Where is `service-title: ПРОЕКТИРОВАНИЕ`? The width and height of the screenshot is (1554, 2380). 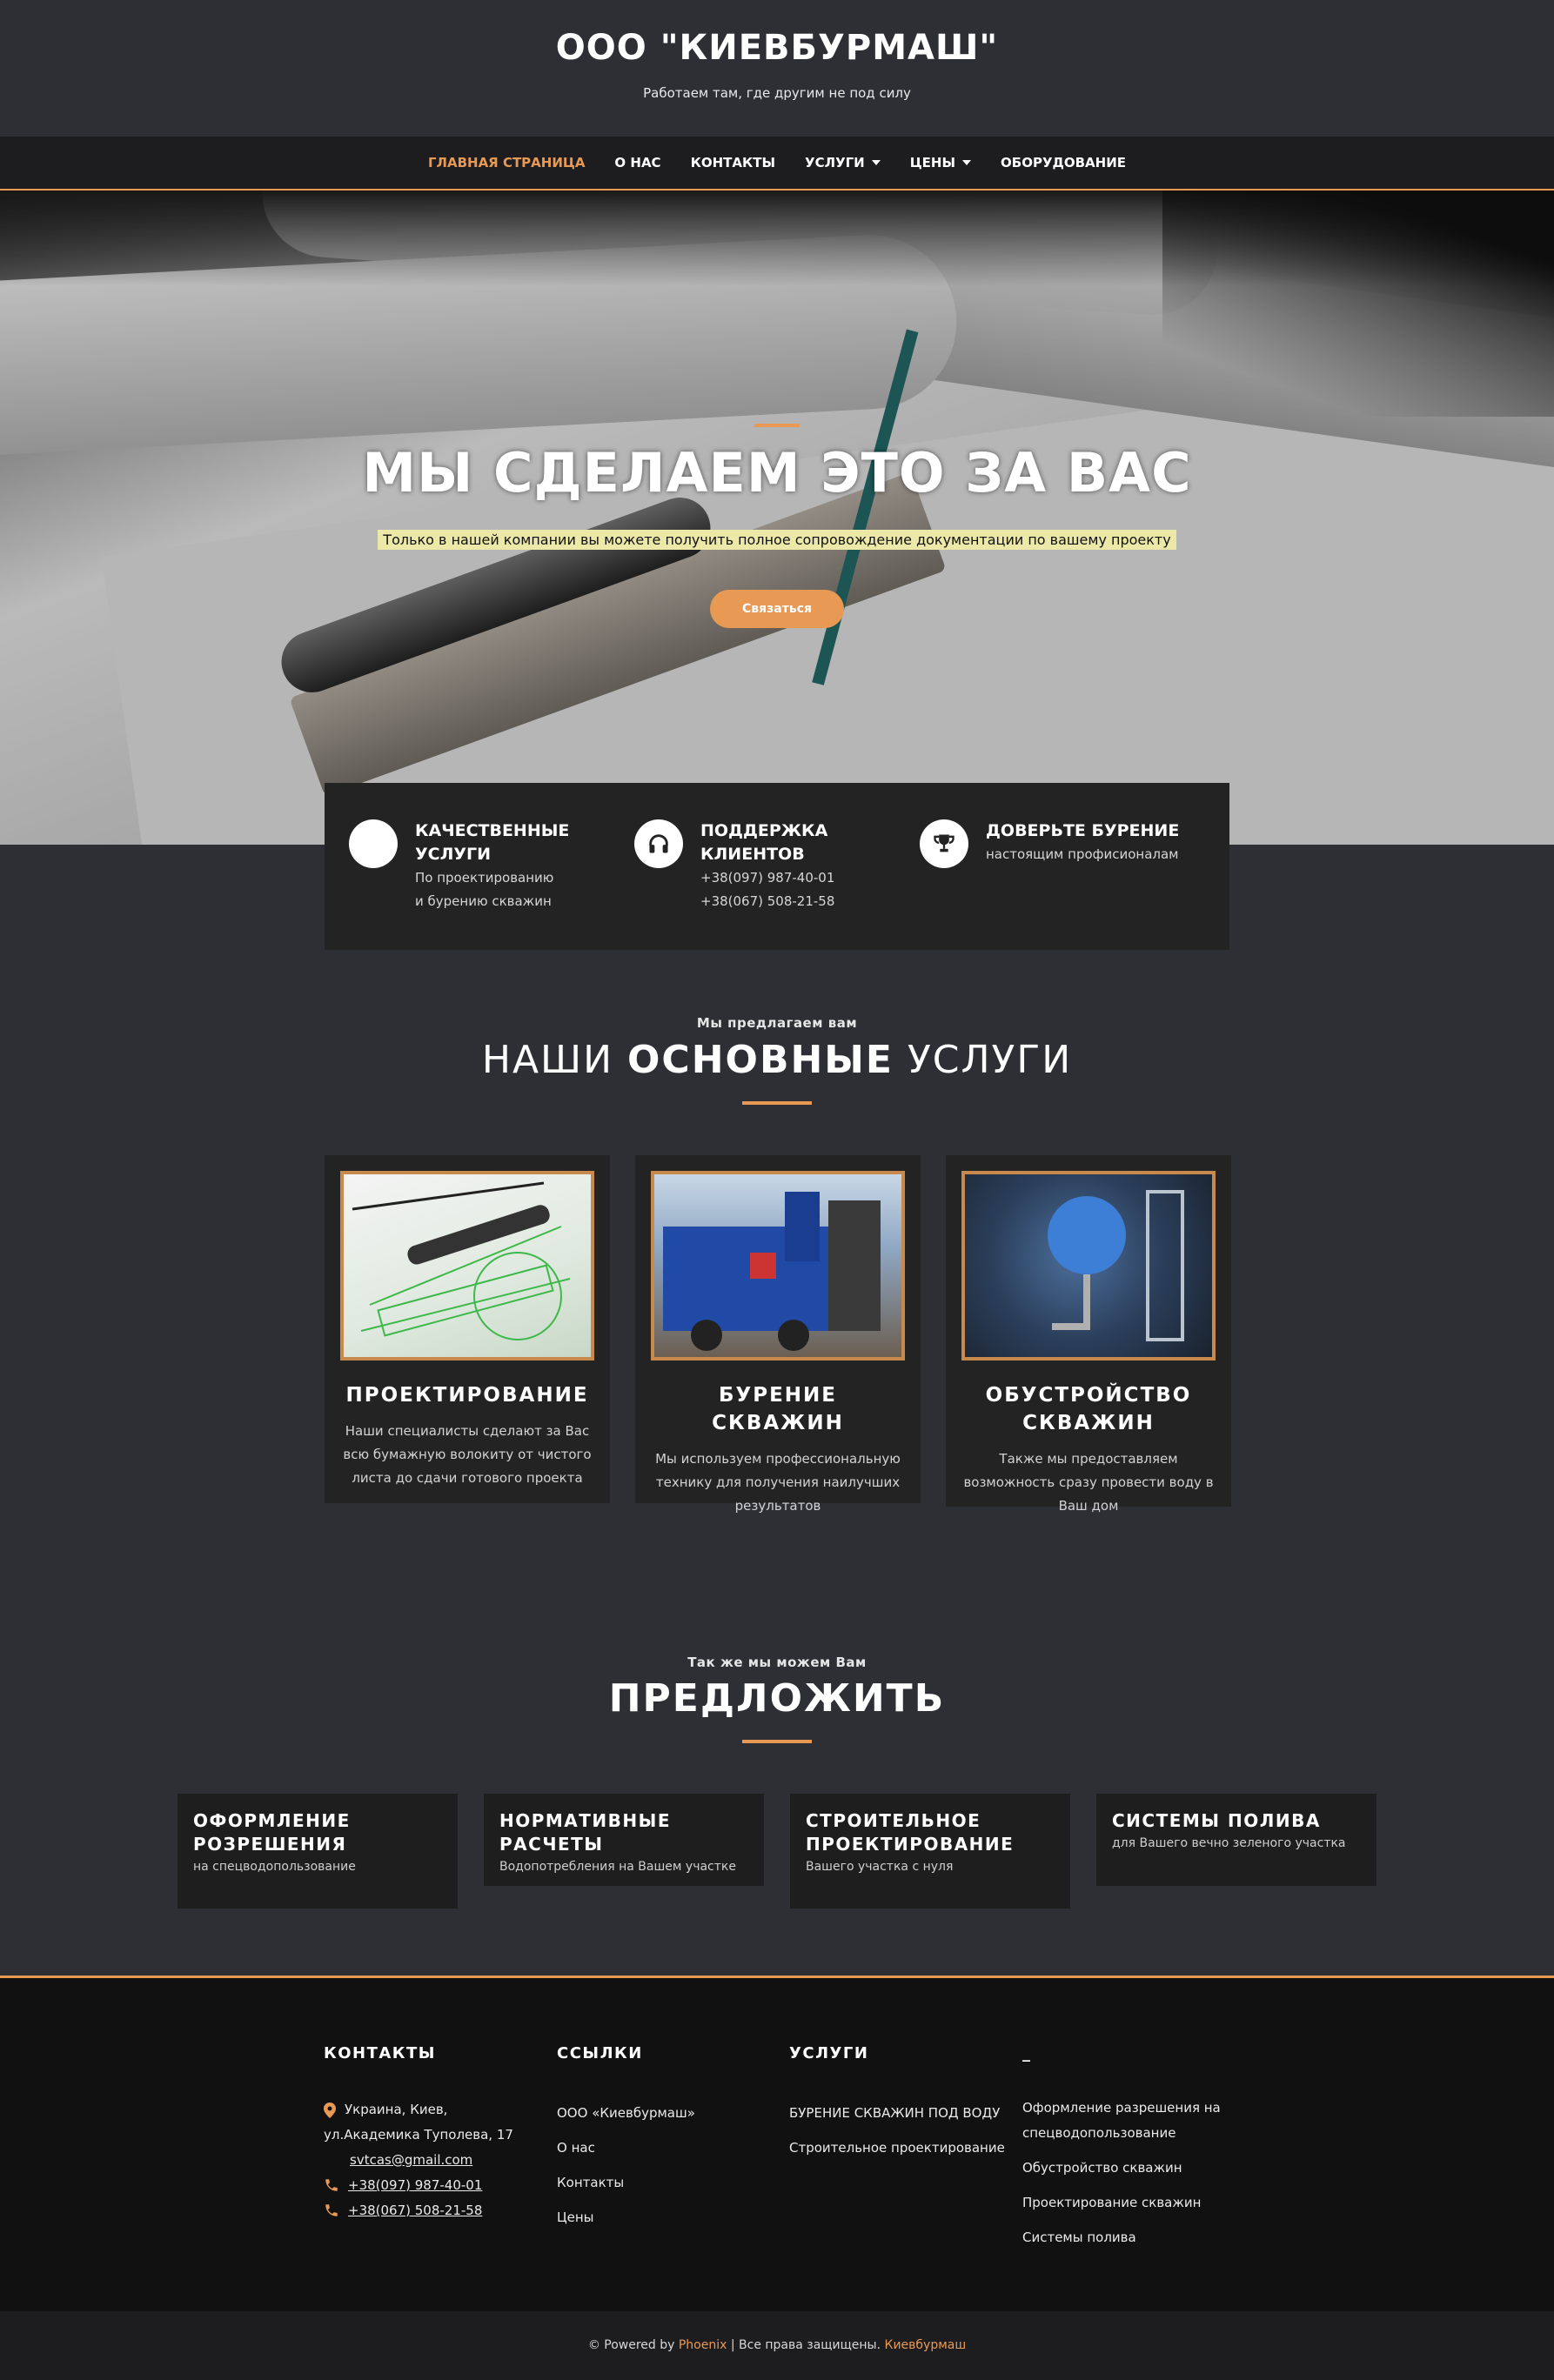 service-title: ПРОЕКТИРОВАНИЕ is located at coordinates (467, 1395).